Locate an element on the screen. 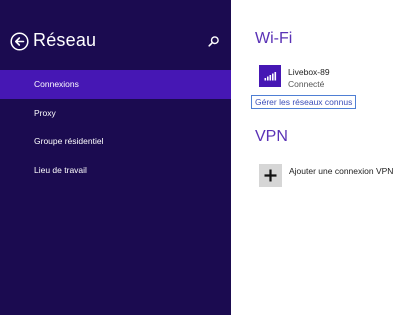 Image resolution: width=405 pixels, height=315 pixels. wifi-signal-icon is located at coordinates (270, 76).